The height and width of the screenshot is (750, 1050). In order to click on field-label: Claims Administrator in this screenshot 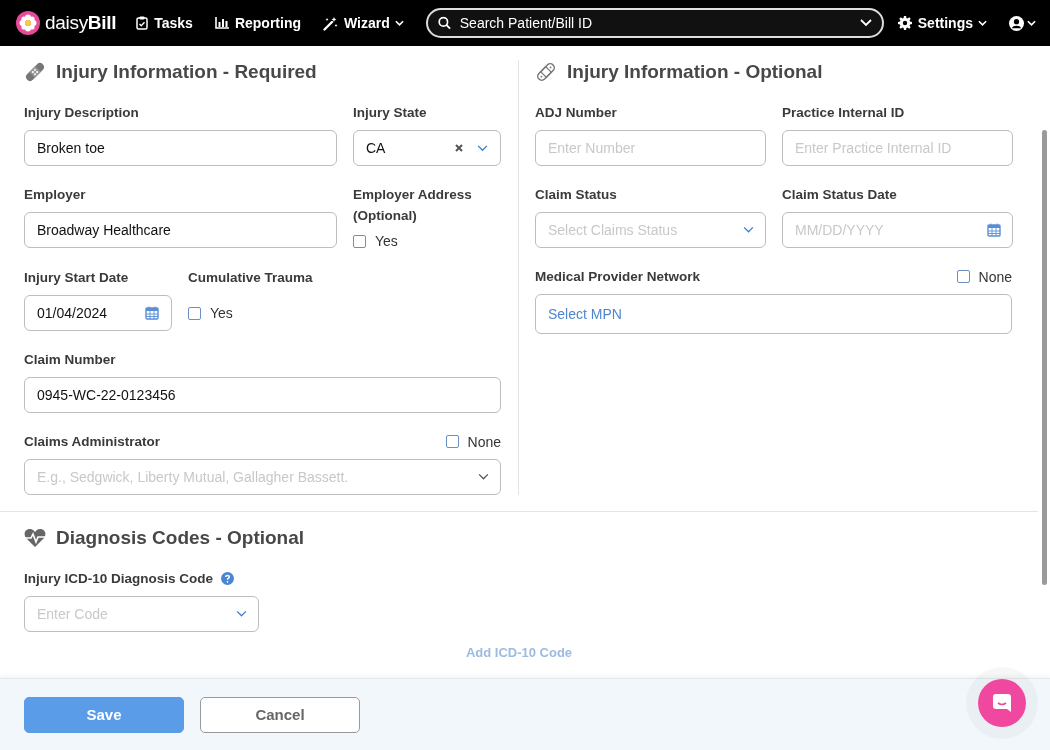, I will do `click(92, 442)`.